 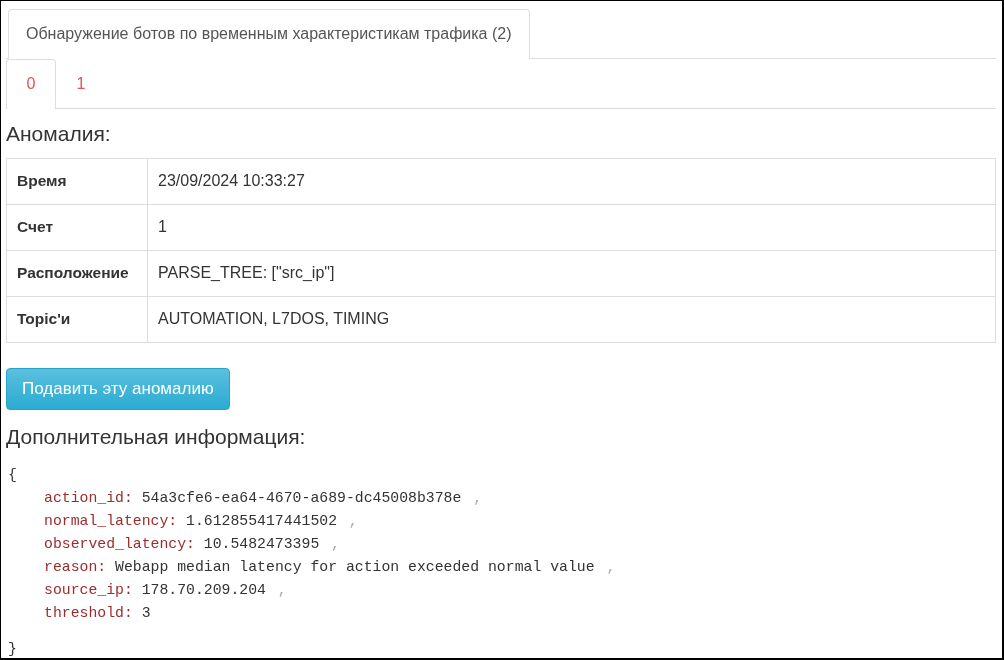 I want to click on anomaly-tab: 1, so click(x=81, y=84).